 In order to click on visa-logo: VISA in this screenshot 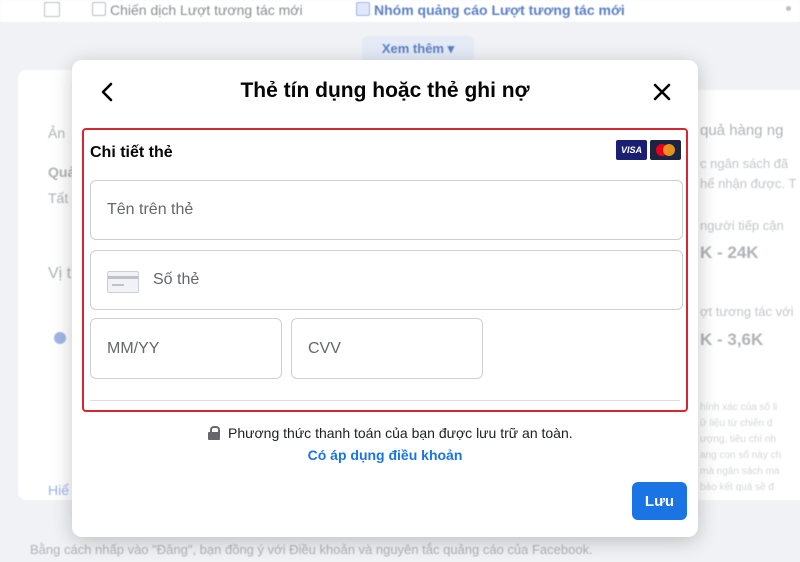, I will do `click(631, 150)`.